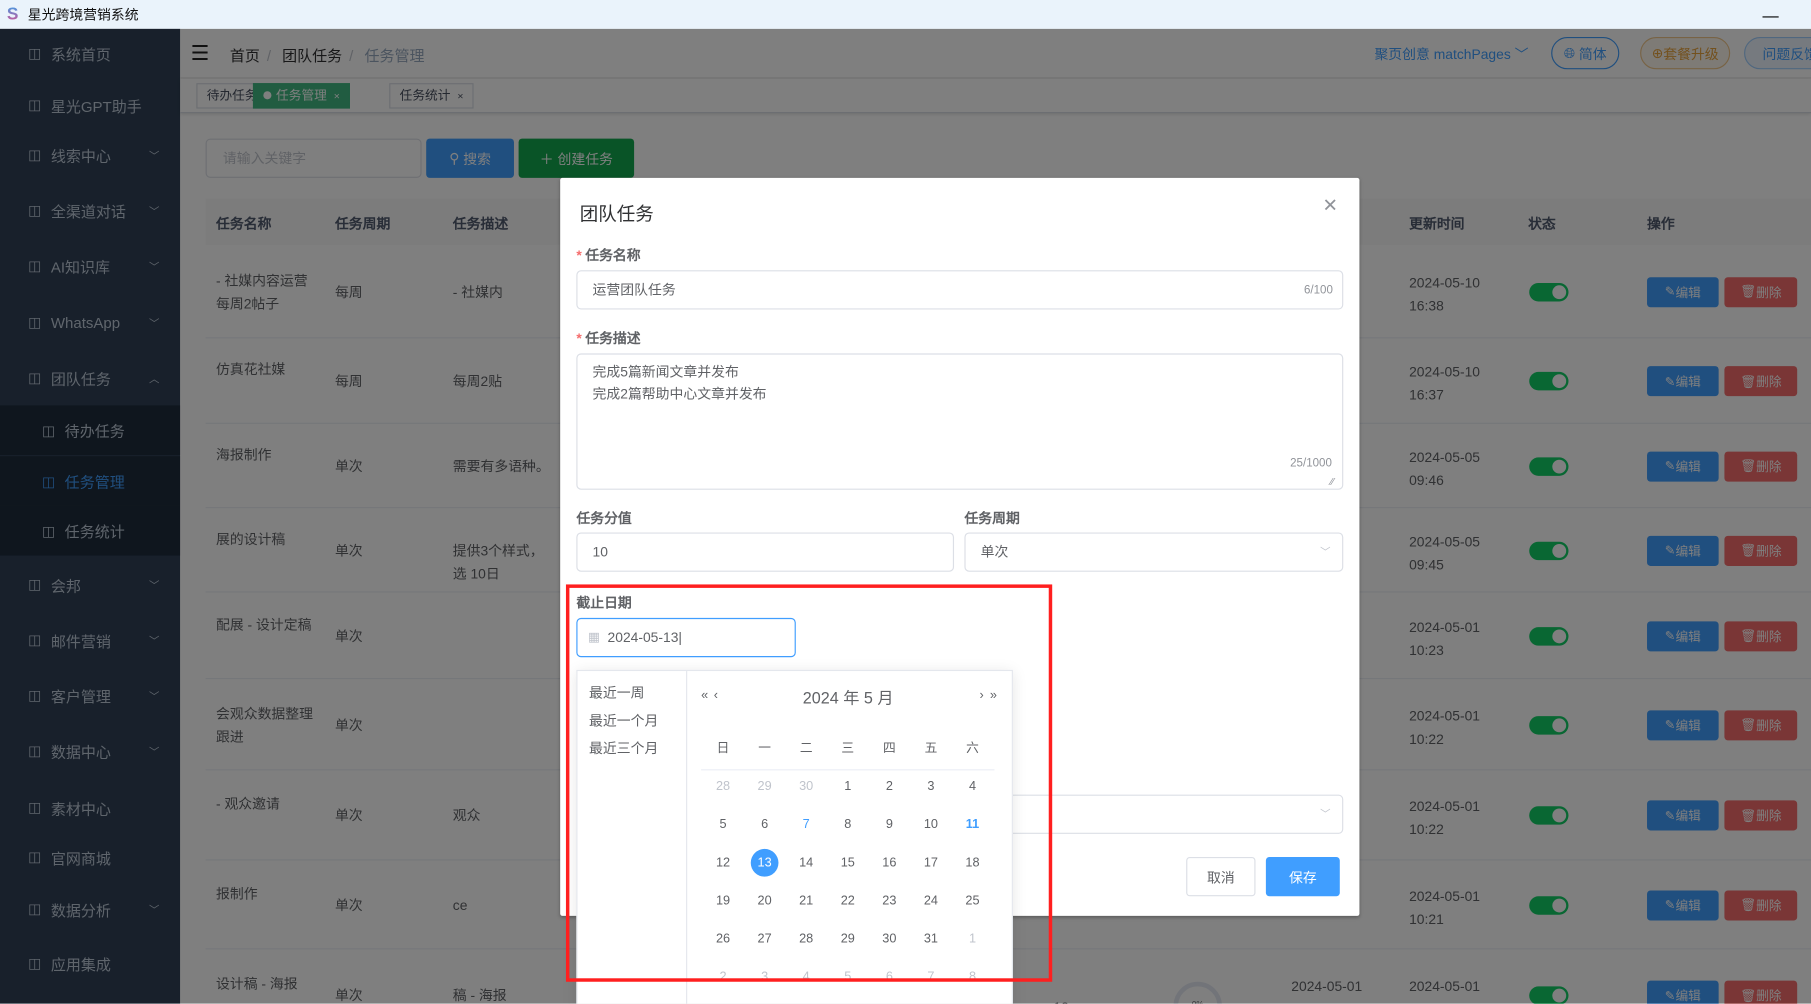 The width and height of the screenshot is (1811, 1004). What do you see at coordinates (765, 552) in the screenshot?
I see `task-score-input: 10` at bounding box center [765, 552].